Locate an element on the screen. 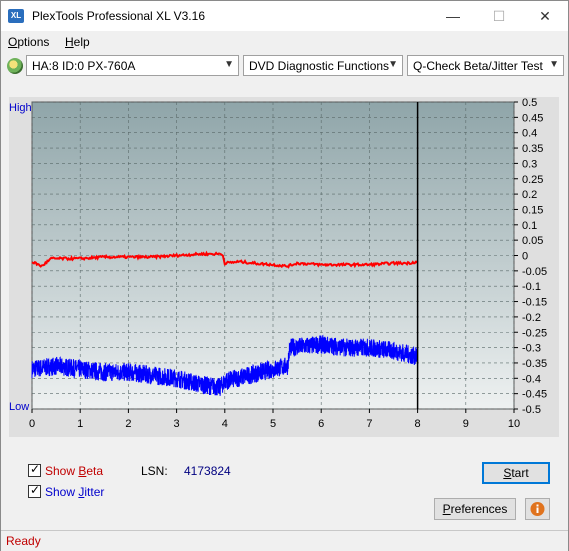 The width and height of the screenshot is (569, 551). function-select: DVD Diagnostic Functions ▼ is located at coordinates (323, 65).